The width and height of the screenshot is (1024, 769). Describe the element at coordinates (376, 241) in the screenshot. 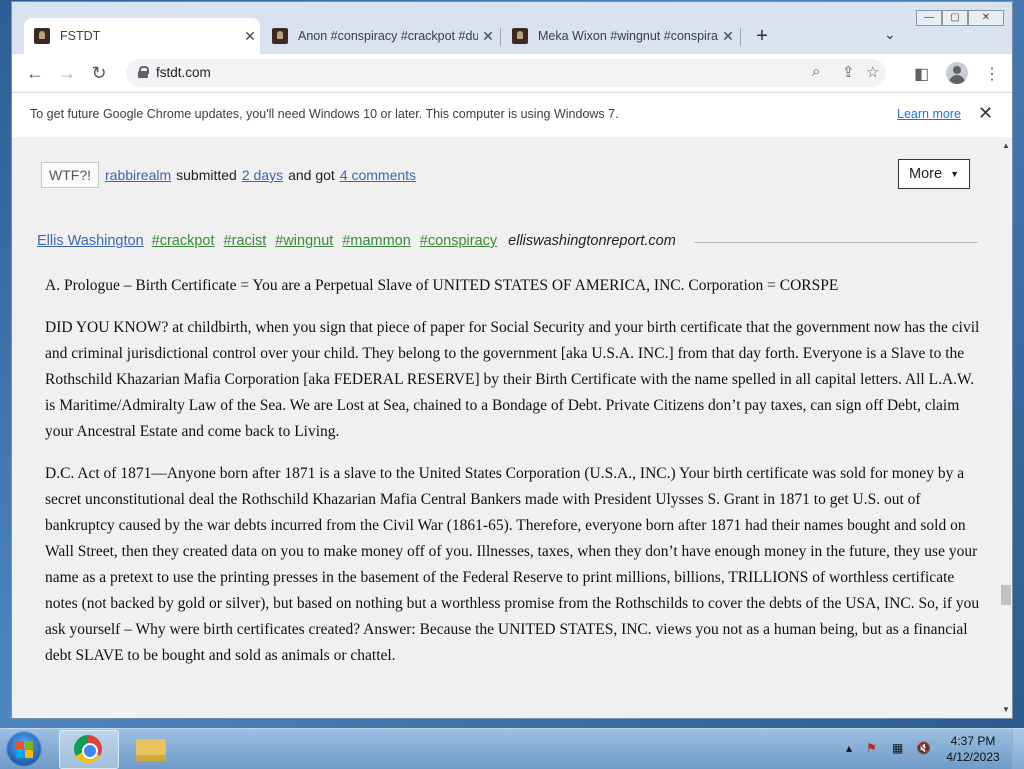

I see `tag-link: #mammon` at that location.